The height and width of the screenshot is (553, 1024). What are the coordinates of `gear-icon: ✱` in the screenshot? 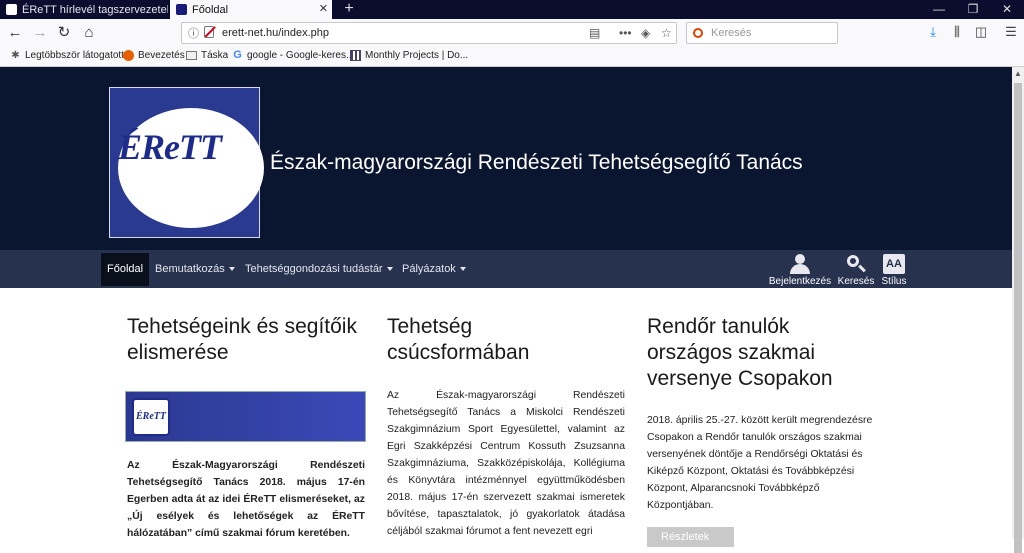 It's located at (15, 55).